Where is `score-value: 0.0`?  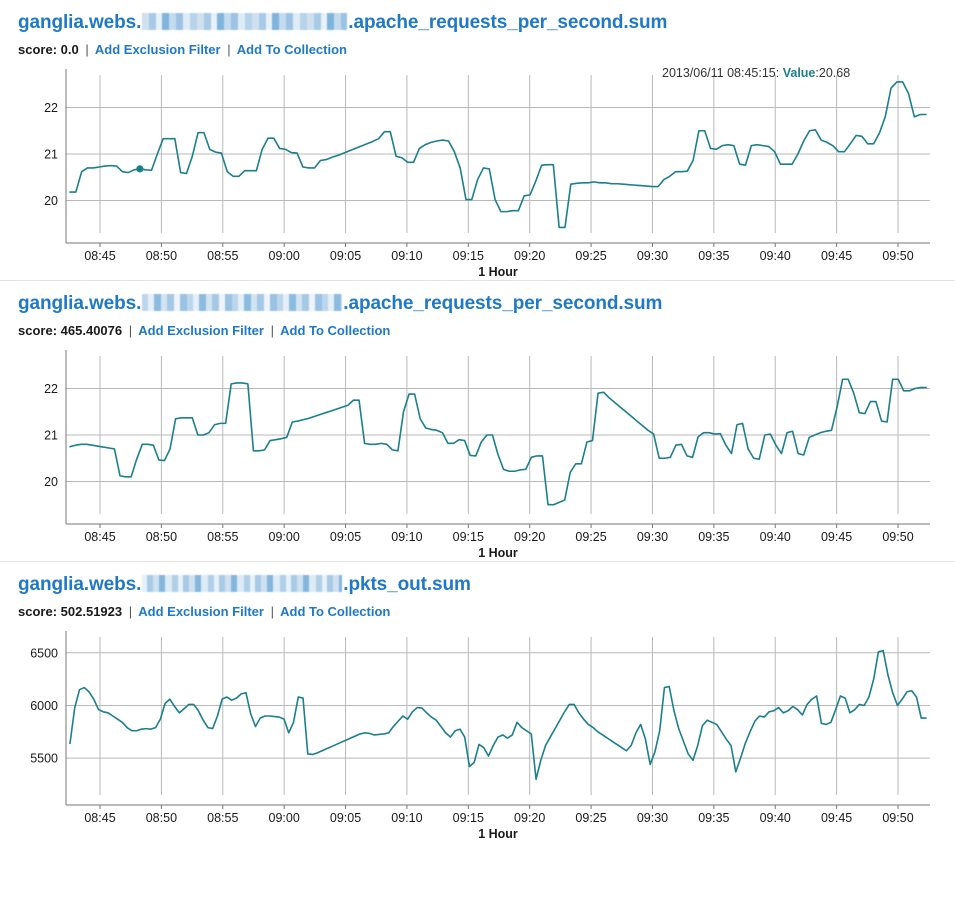 score-value: 0.0 is located at coordinates (69, 49).